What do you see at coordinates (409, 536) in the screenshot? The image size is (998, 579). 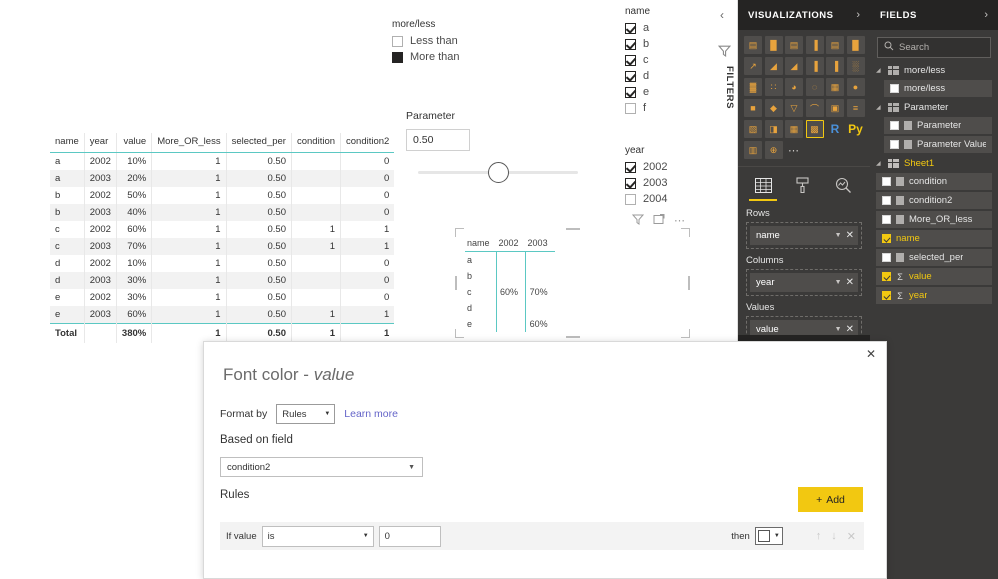 I see `rule-value-input: 0` at bounding box center [409, 536].